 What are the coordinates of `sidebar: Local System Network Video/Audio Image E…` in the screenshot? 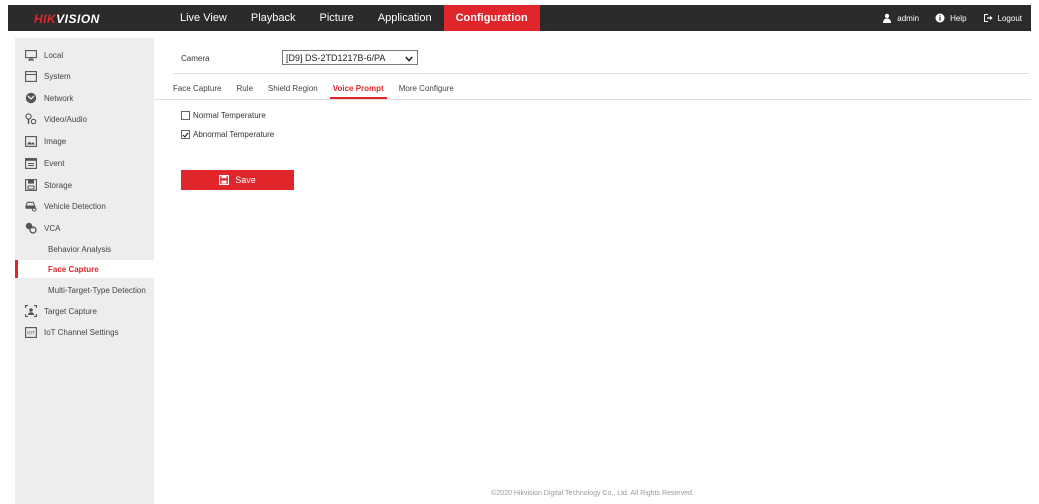 It's located at (84, 271).